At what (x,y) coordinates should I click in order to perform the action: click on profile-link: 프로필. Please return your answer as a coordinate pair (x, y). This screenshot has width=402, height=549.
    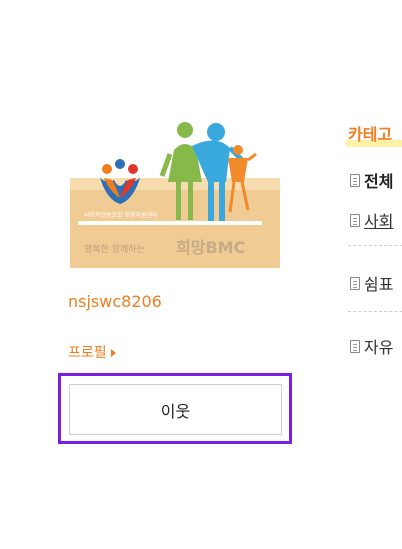
    Looking at the image, I should click on (92, 352).